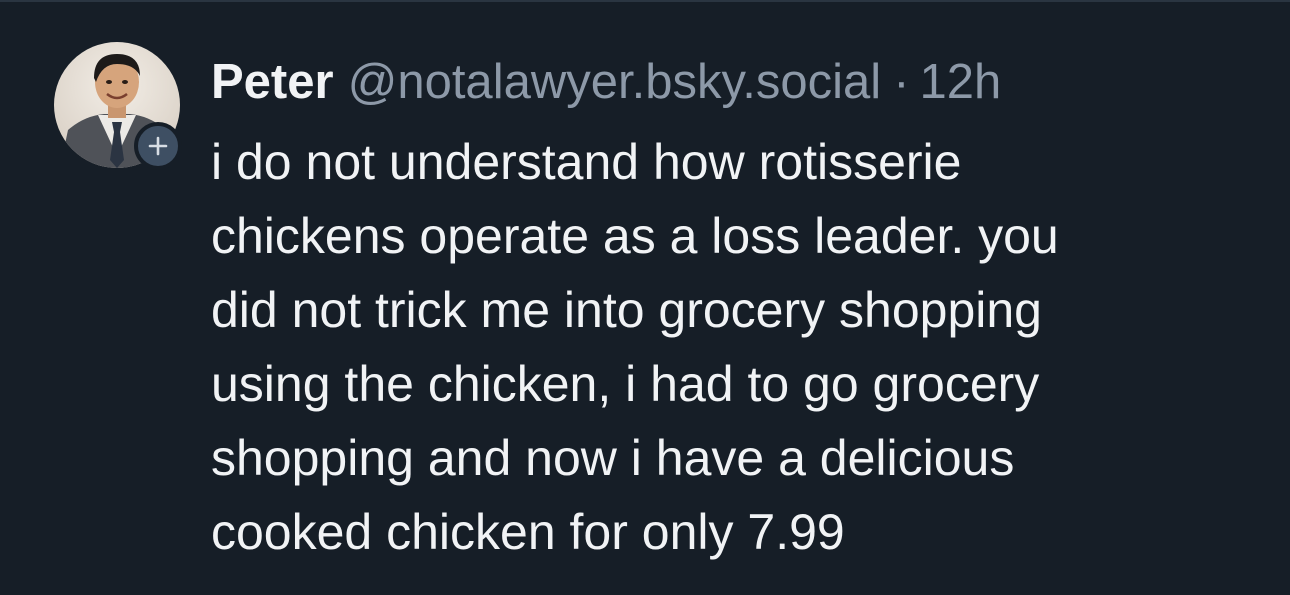 Image resolution: width=1290 pixels, height=595 pixels. I want to click on plus-icon, so click(158, 146).